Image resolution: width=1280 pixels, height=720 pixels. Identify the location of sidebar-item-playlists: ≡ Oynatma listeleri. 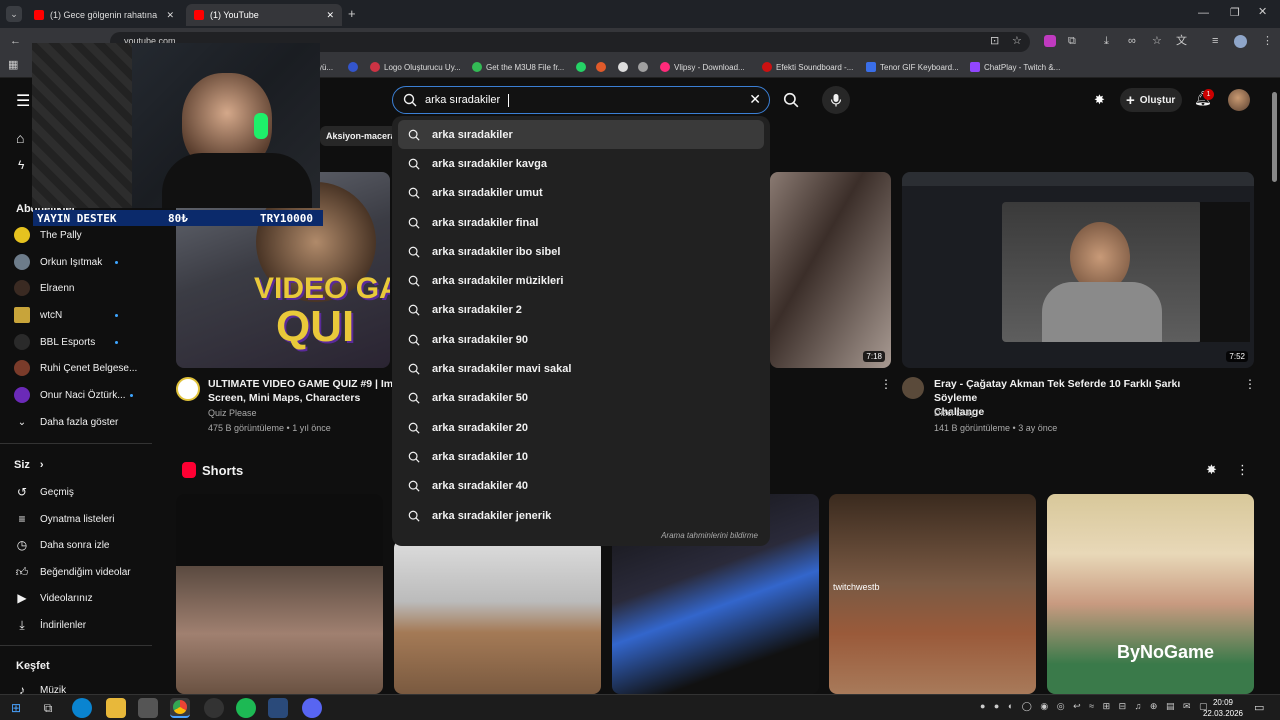
(64, 519).